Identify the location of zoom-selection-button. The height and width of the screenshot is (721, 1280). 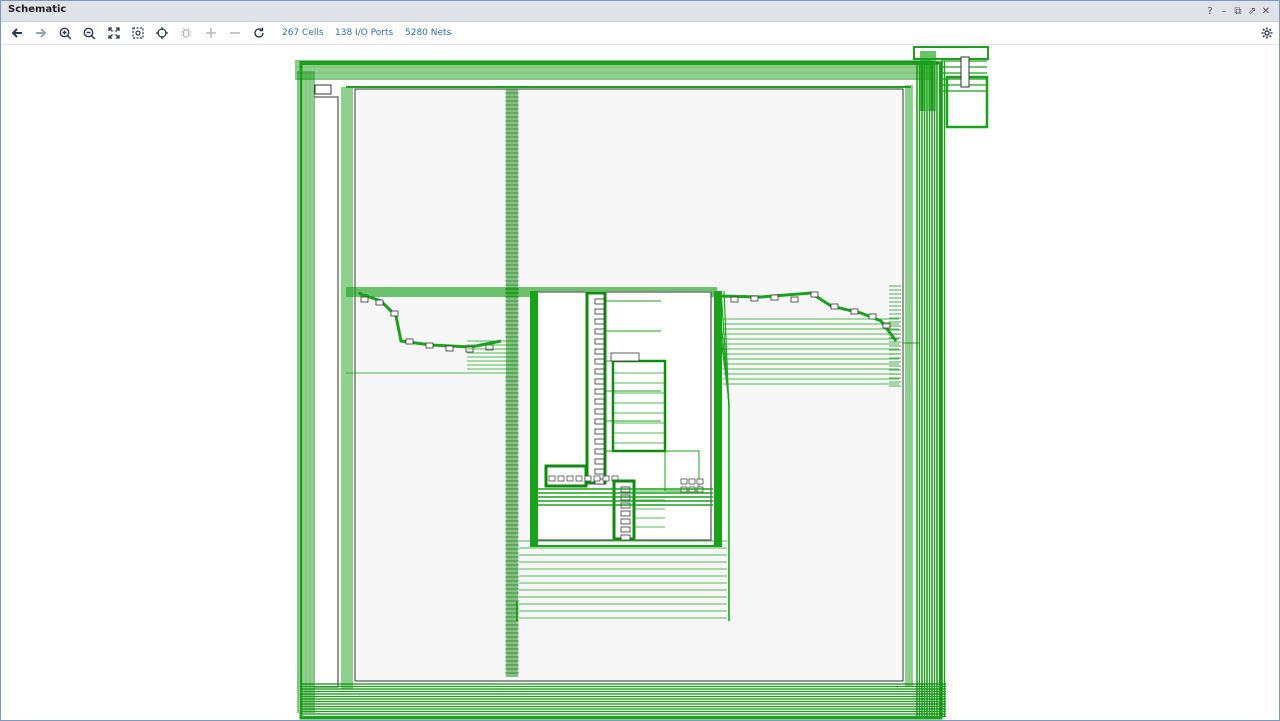
(138, 33).